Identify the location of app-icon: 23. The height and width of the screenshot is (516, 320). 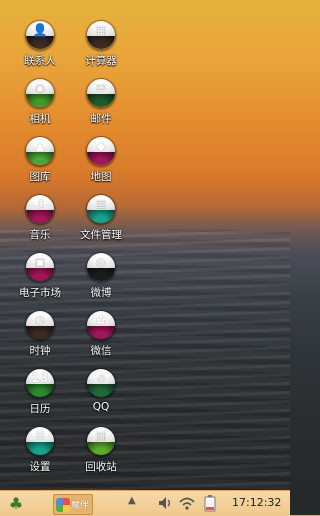
(40, 383).